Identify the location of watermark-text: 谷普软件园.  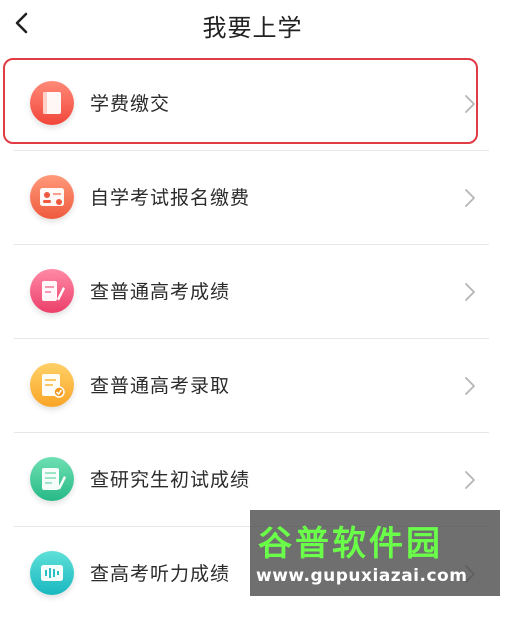
(350, 544).